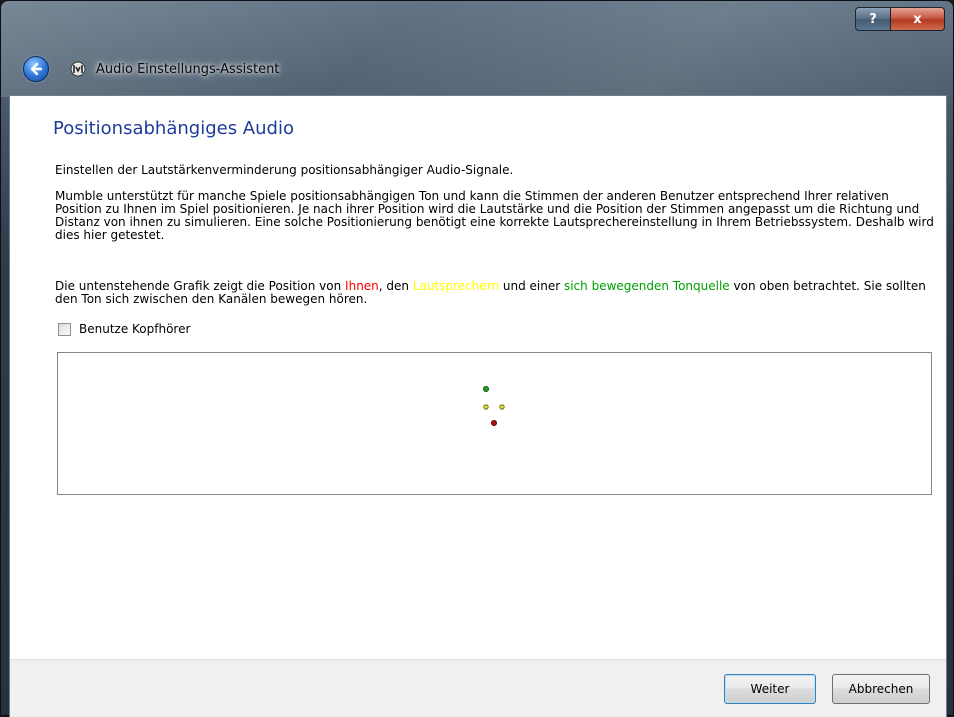  I want to click on headphones-checkbox, so click(64, 329).